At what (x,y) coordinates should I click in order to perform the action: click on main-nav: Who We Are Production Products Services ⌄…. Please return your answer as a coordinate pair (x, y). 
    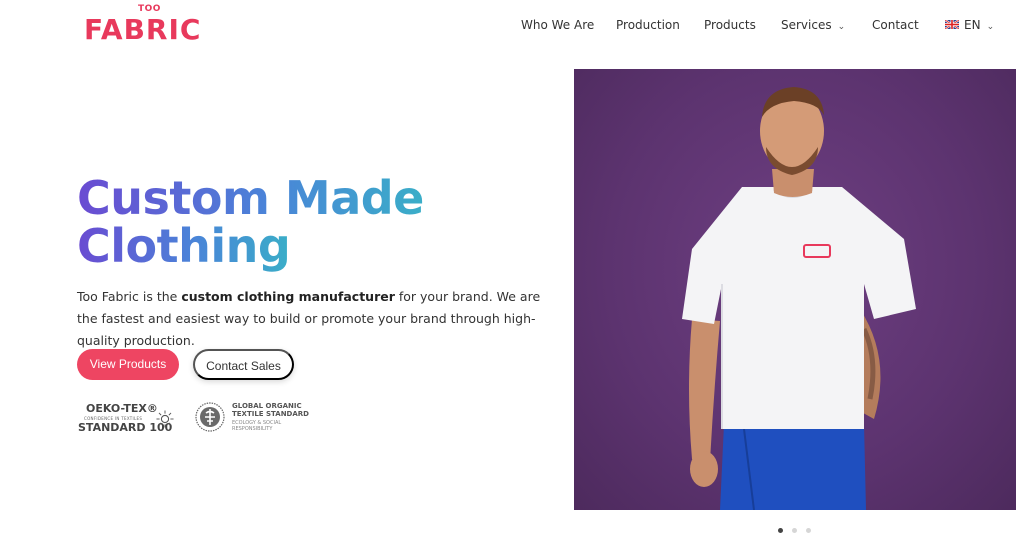
    Looking at the image, I should click on (512, 25).